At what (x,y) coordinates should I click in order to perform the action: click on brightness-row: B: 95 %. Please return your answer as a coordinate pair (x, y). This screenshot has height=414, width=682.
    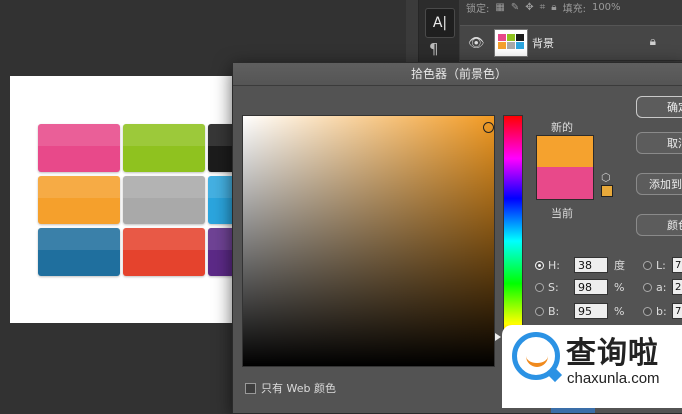
    Looking at the image, I should click on (580, 311).